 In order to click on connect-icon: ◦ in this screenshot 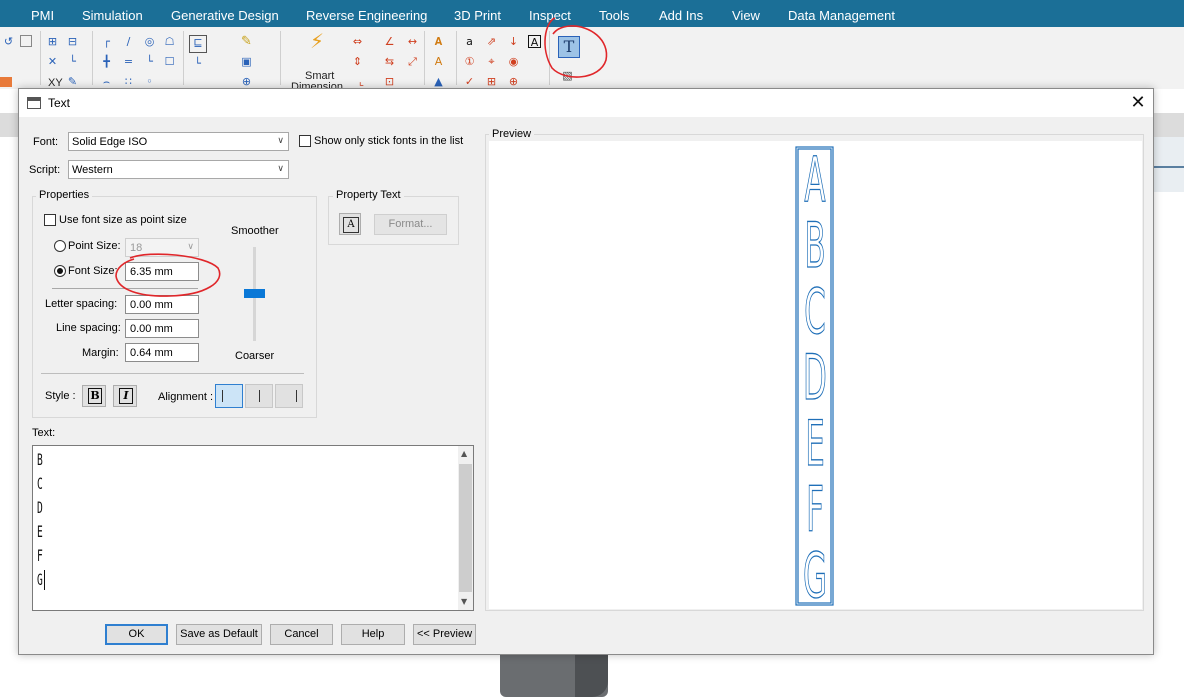, I will do `click(149, 81)`.